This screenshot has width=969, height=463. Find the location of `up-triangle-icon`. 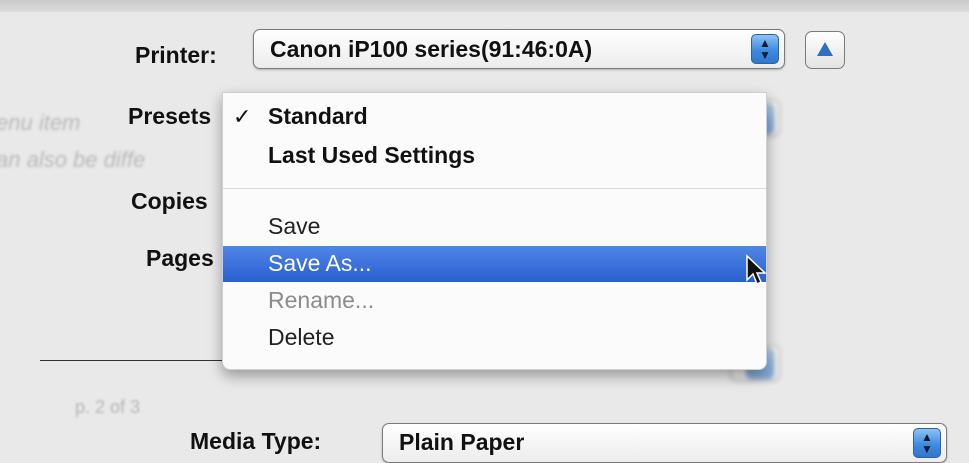

up-triangle-icon is located at coordinates (825, 49).